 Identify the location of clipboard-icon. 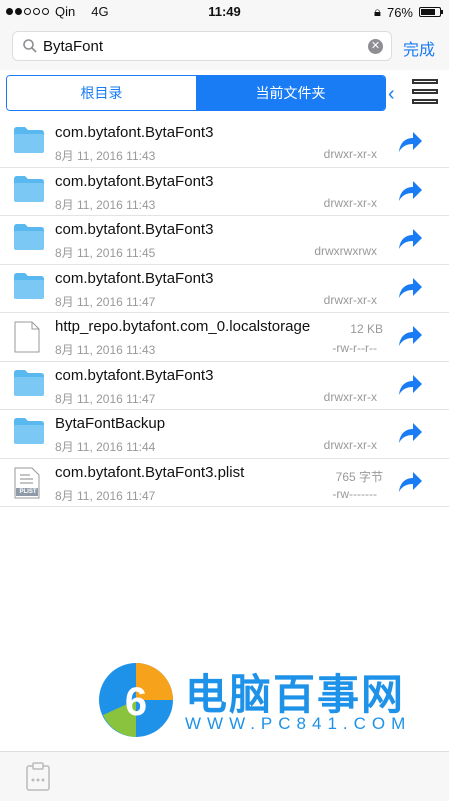
(38, 777).